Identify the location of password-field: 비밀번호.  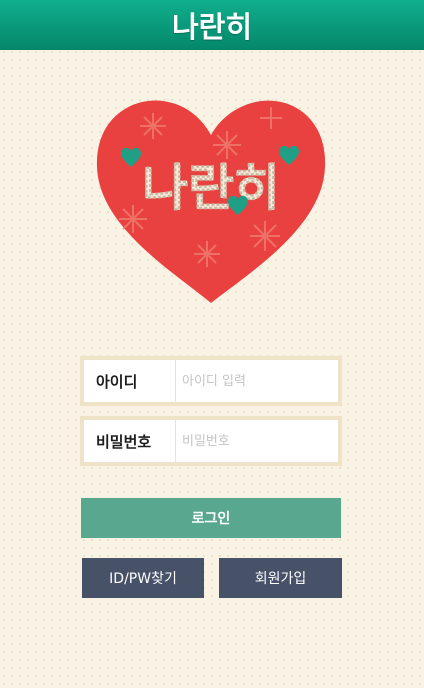
(211, 441).